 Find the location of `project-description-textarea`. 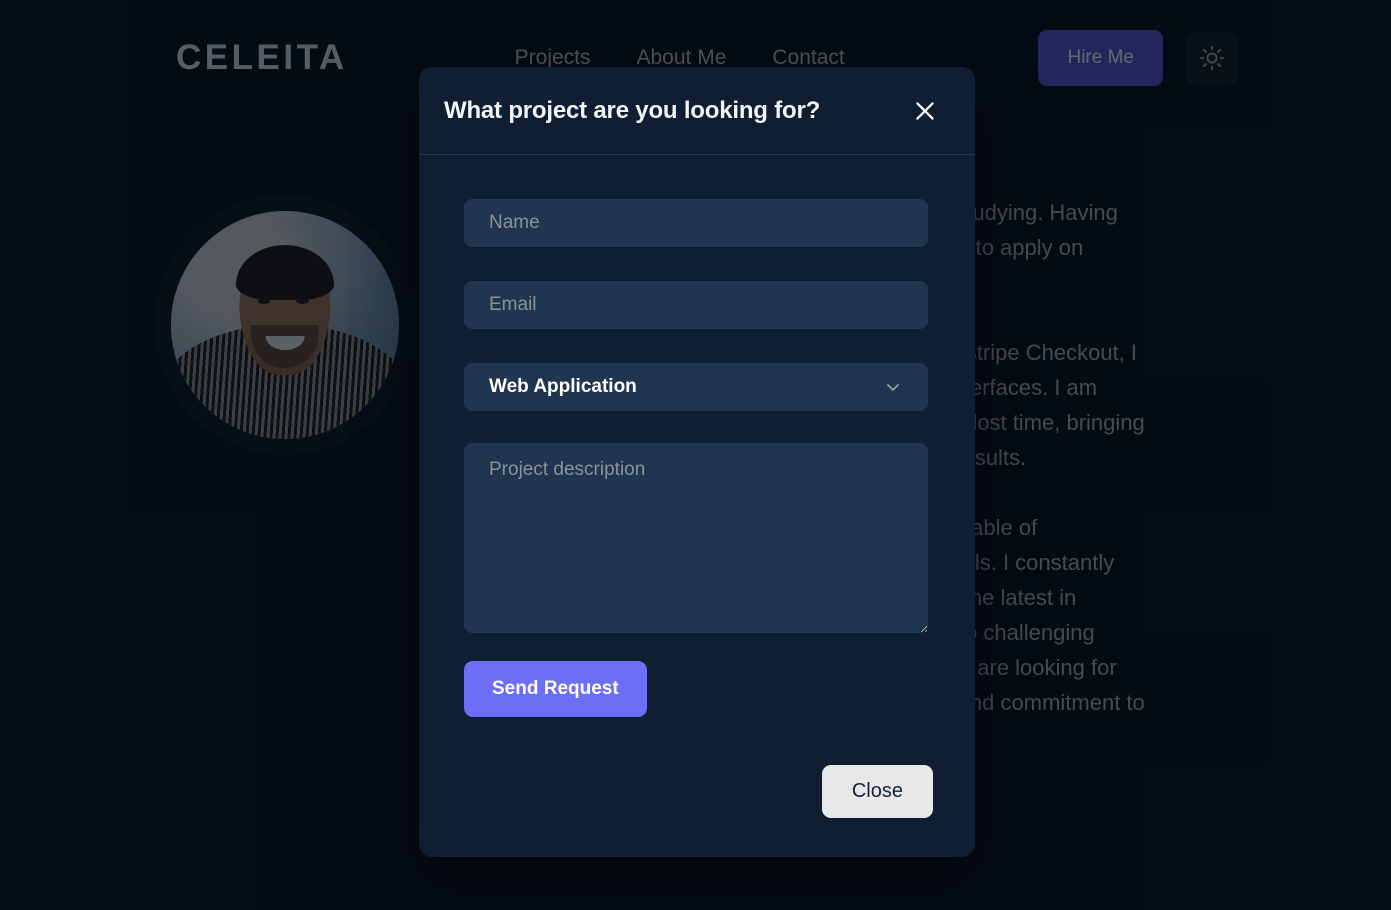

project-description-textarea is located at coordinates (696, 538).